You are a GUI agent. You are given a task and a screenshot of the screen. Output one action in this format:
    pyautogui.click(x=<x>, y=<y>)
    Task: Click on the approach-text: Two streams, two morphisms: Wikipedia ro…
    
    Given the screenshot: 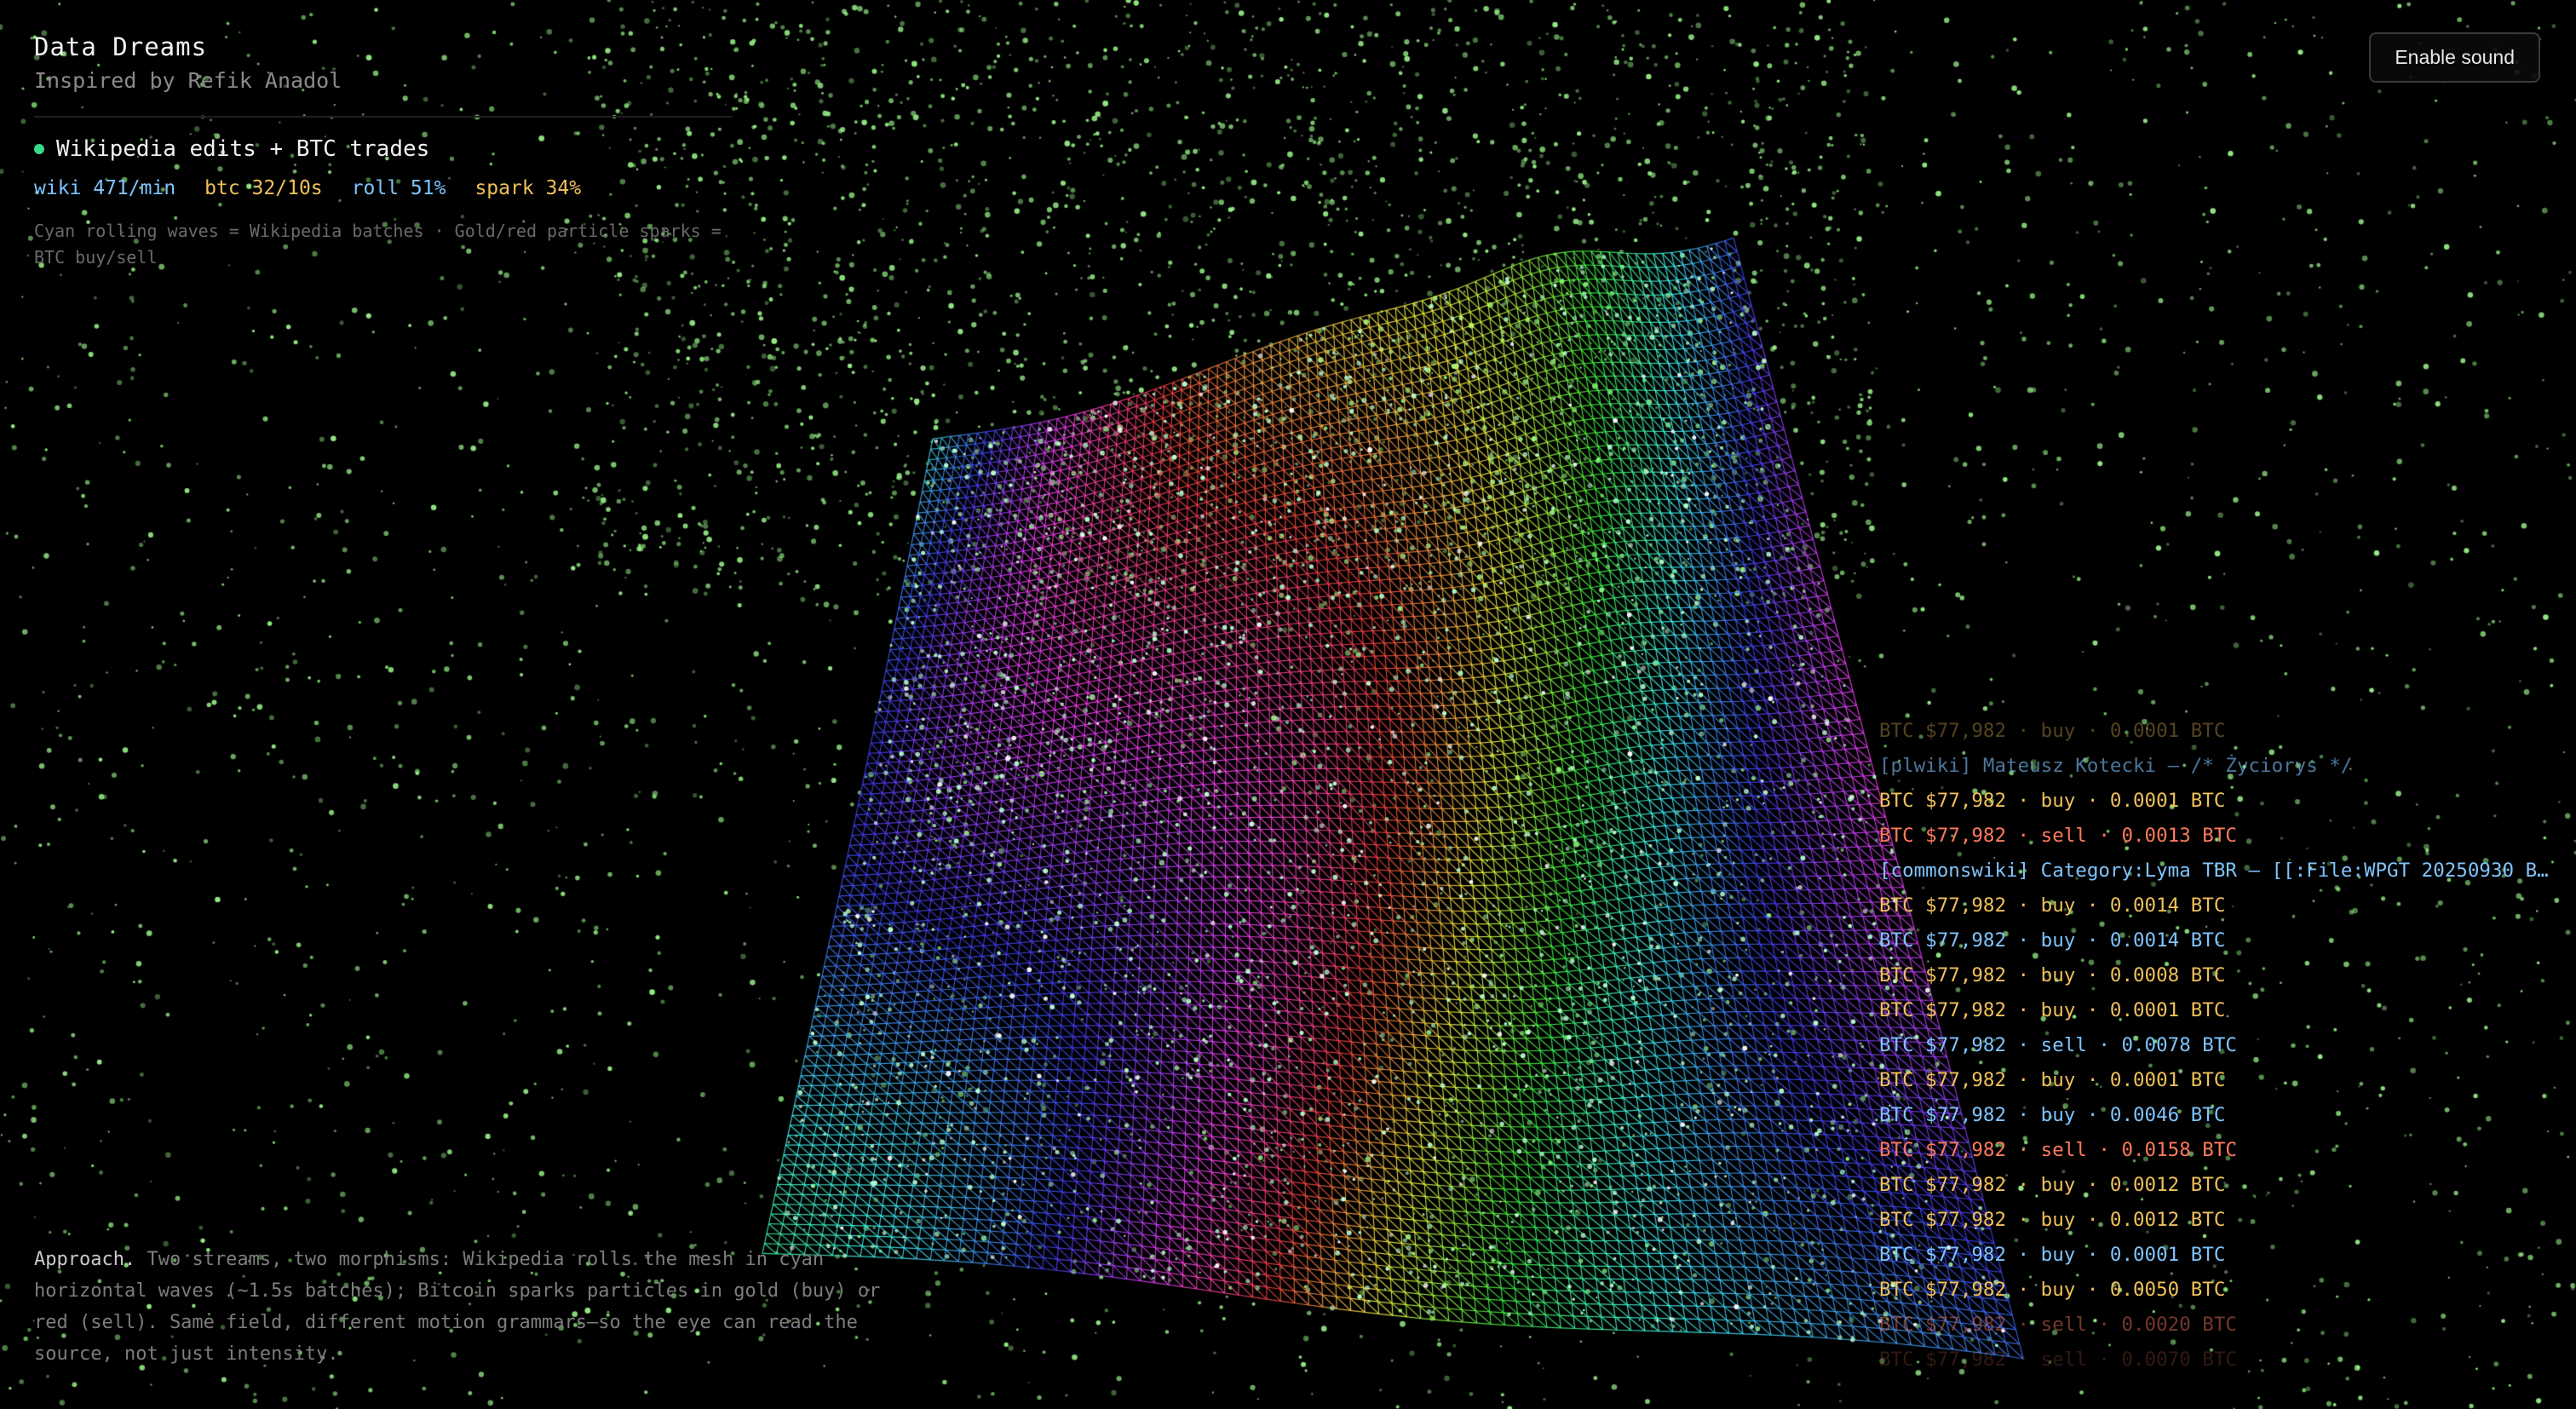 What is the action you would take?
    pyautogui.click(x=457, y=1307)
    